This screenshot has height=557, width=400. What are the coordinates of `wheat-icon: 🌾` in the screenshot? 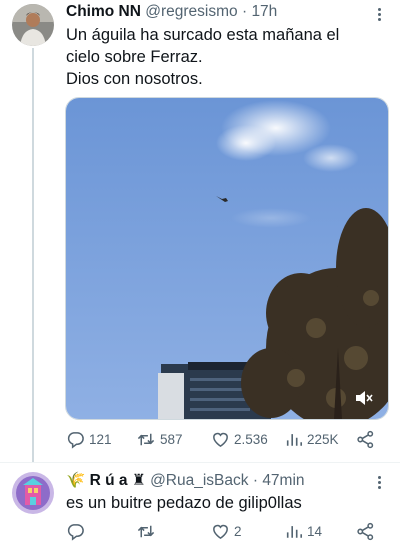 It's located at (76, 480).